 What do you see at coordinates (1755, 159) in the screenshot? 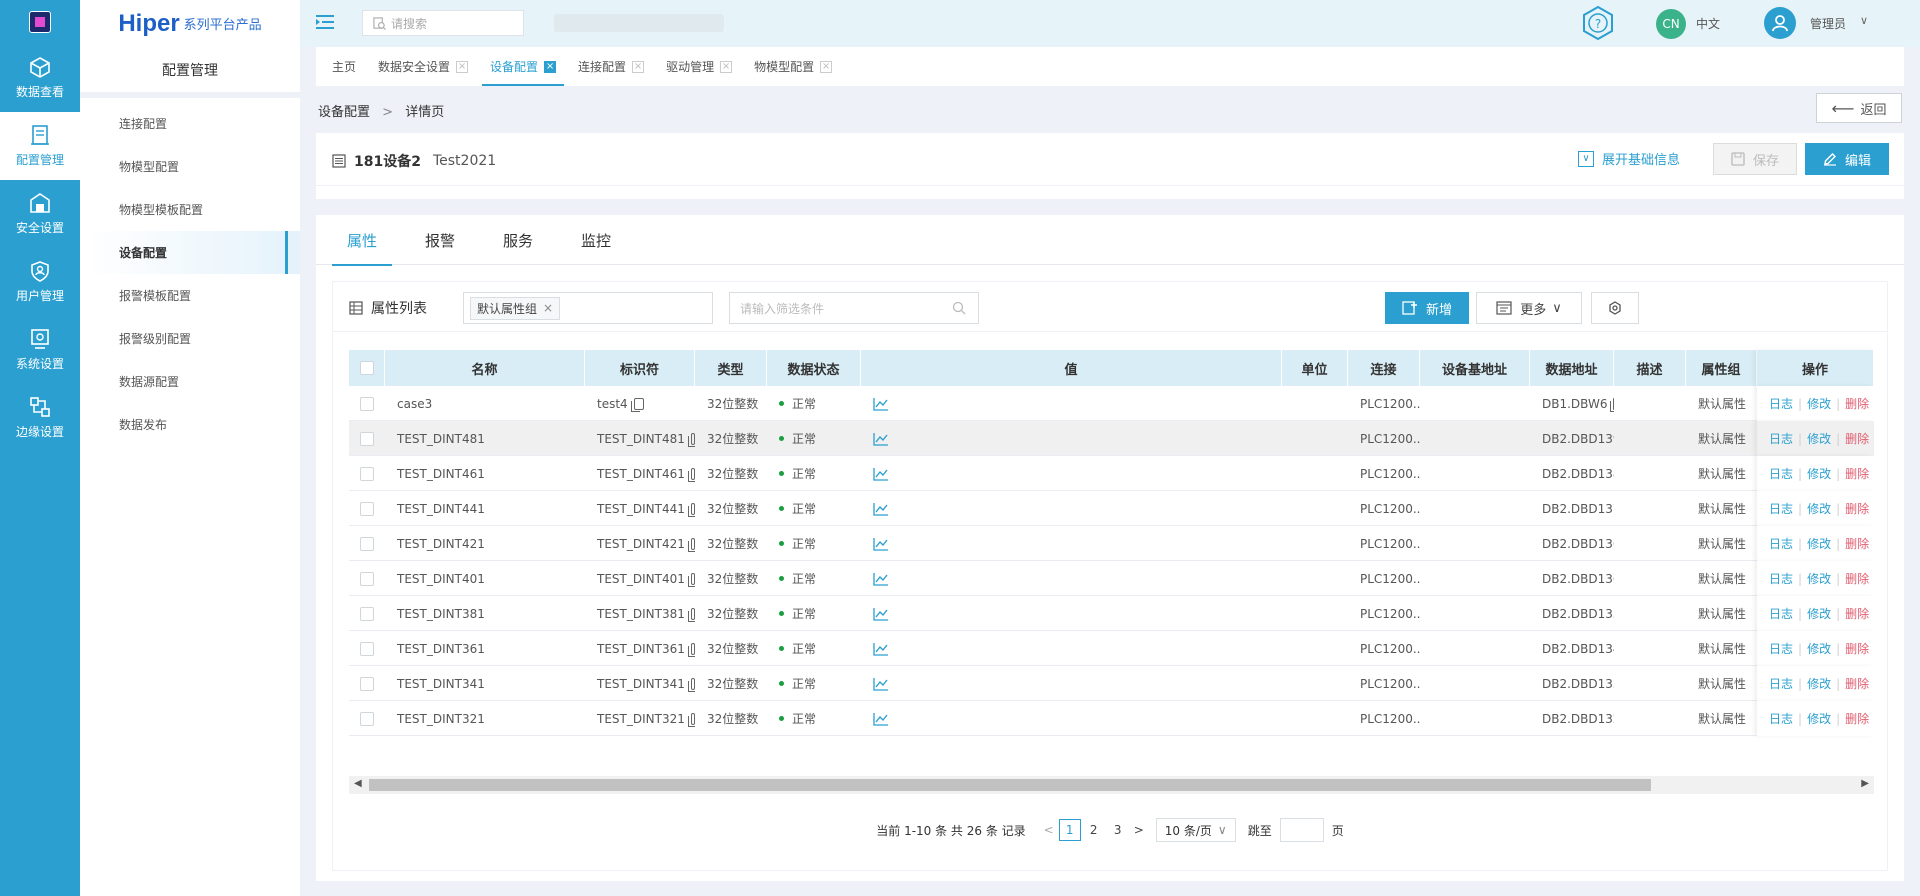
I see `save-button: 保存` at bounding box center [1755, 159].